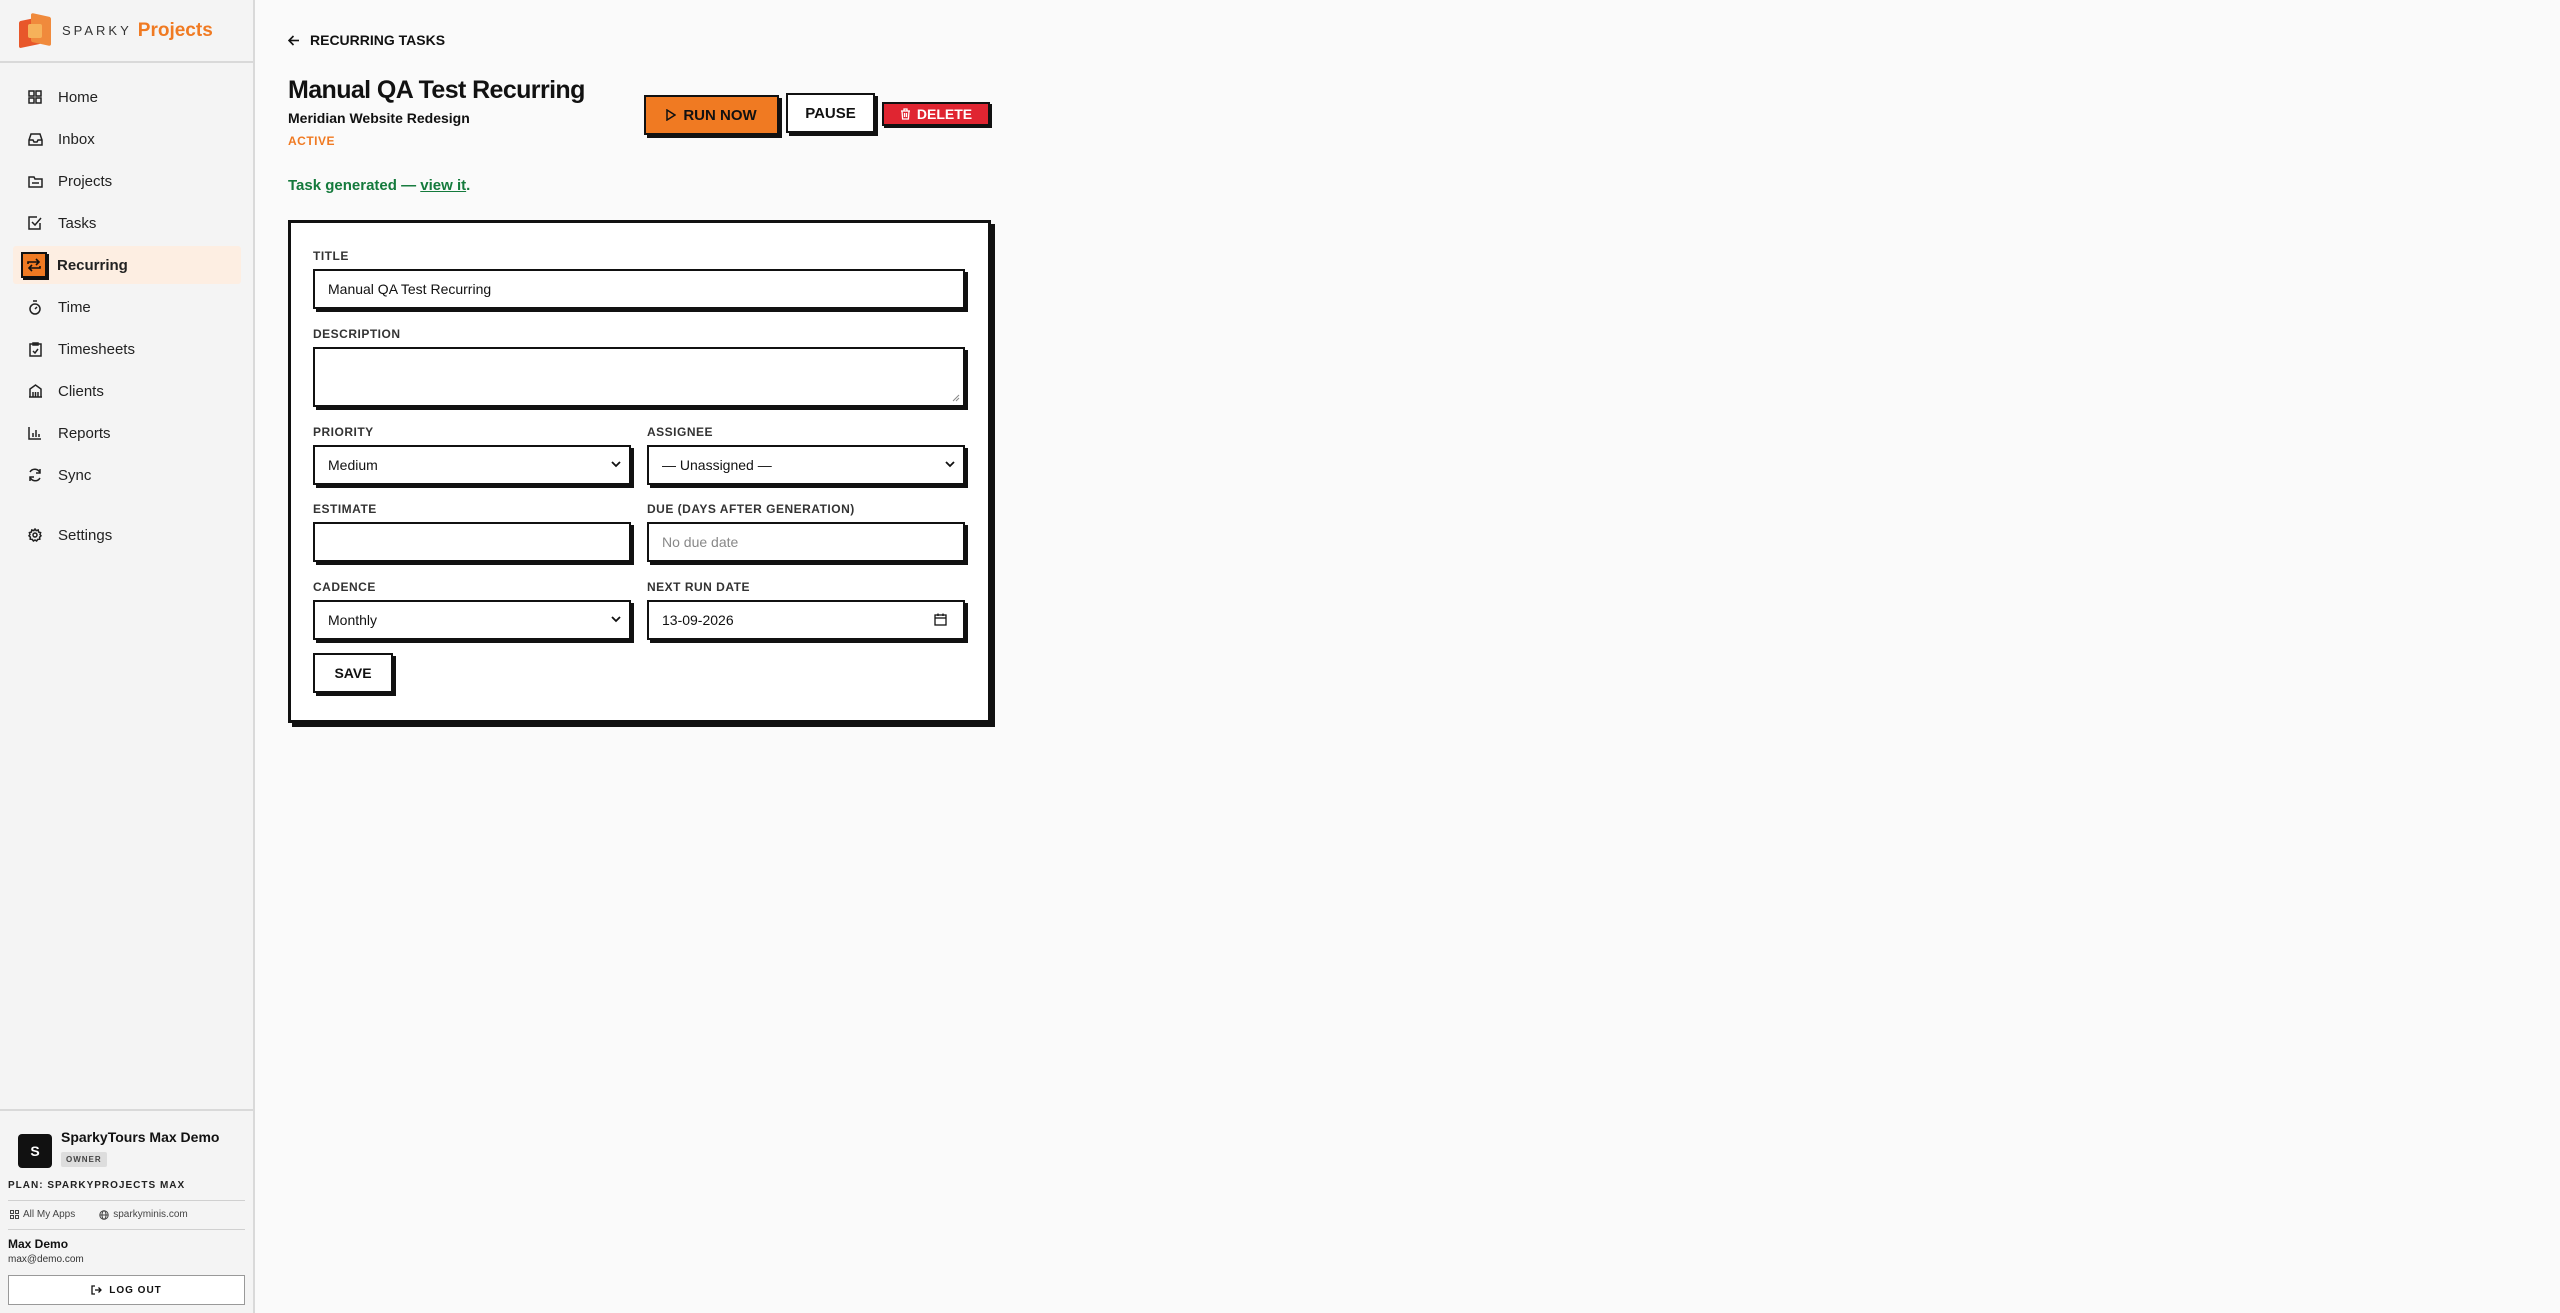 The image size is (2560, 1313). Describe the element at coordinates (35, 391) in the screenshot. I see `building-icon` at that location.